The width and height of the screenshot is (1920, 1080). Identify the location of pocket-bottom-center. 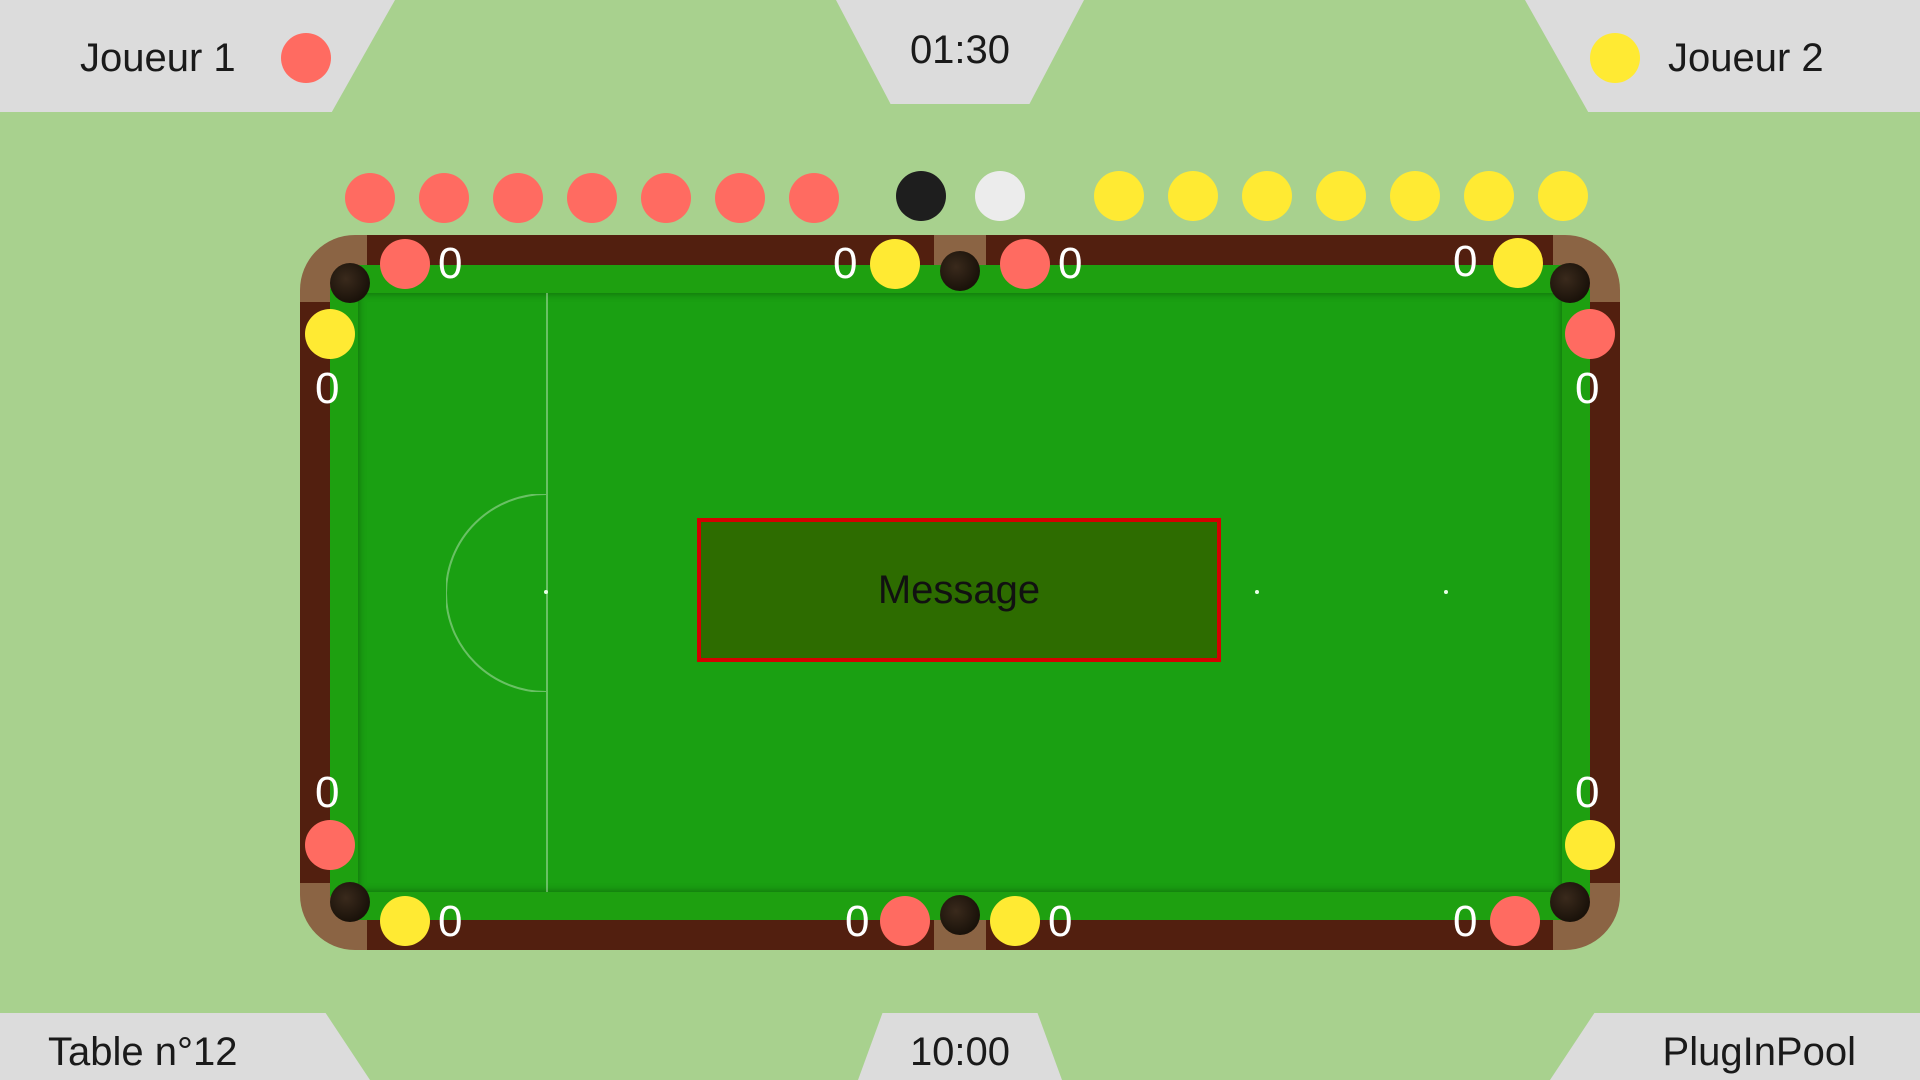
(960, 915).